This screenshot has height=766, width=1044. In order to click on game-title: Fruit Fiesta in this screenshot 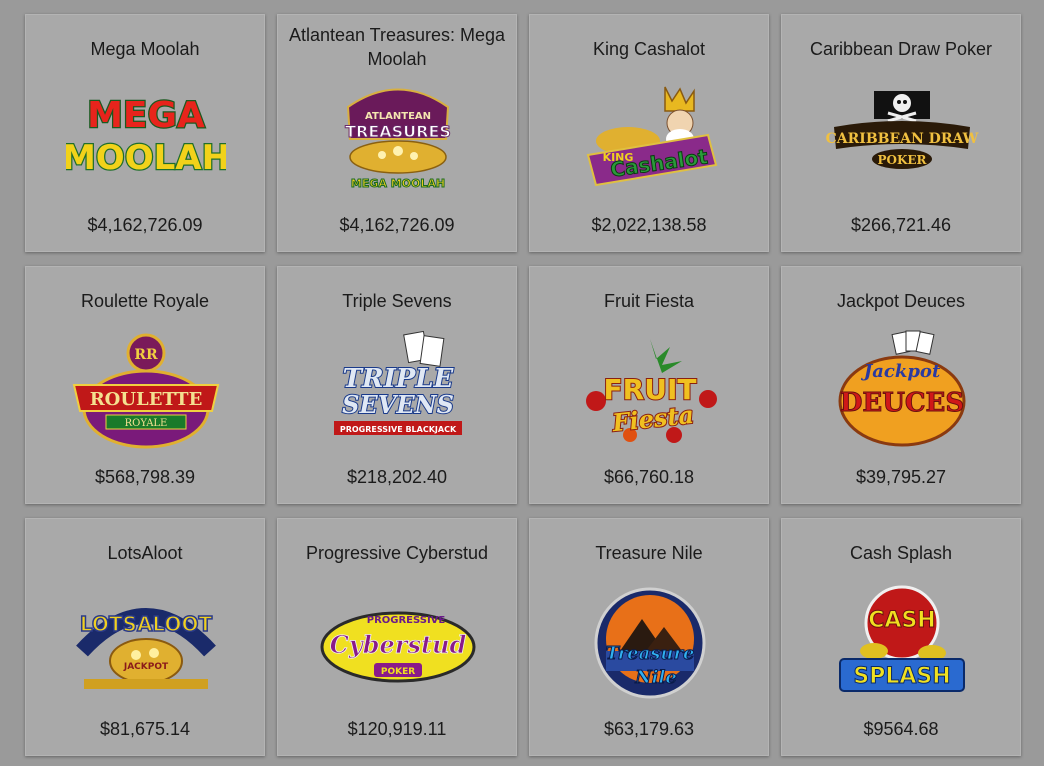, I will do `click(649, 301)`.